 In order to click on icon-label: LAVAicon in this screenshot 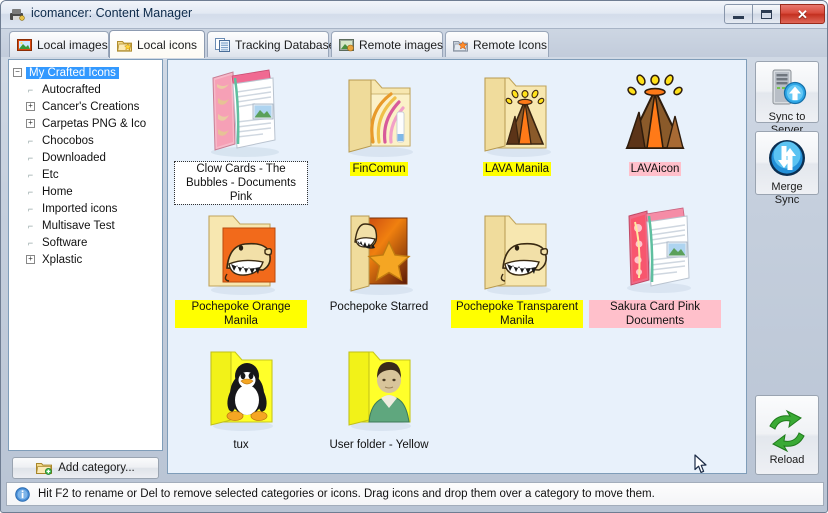, I will do `click(655, 169)`.